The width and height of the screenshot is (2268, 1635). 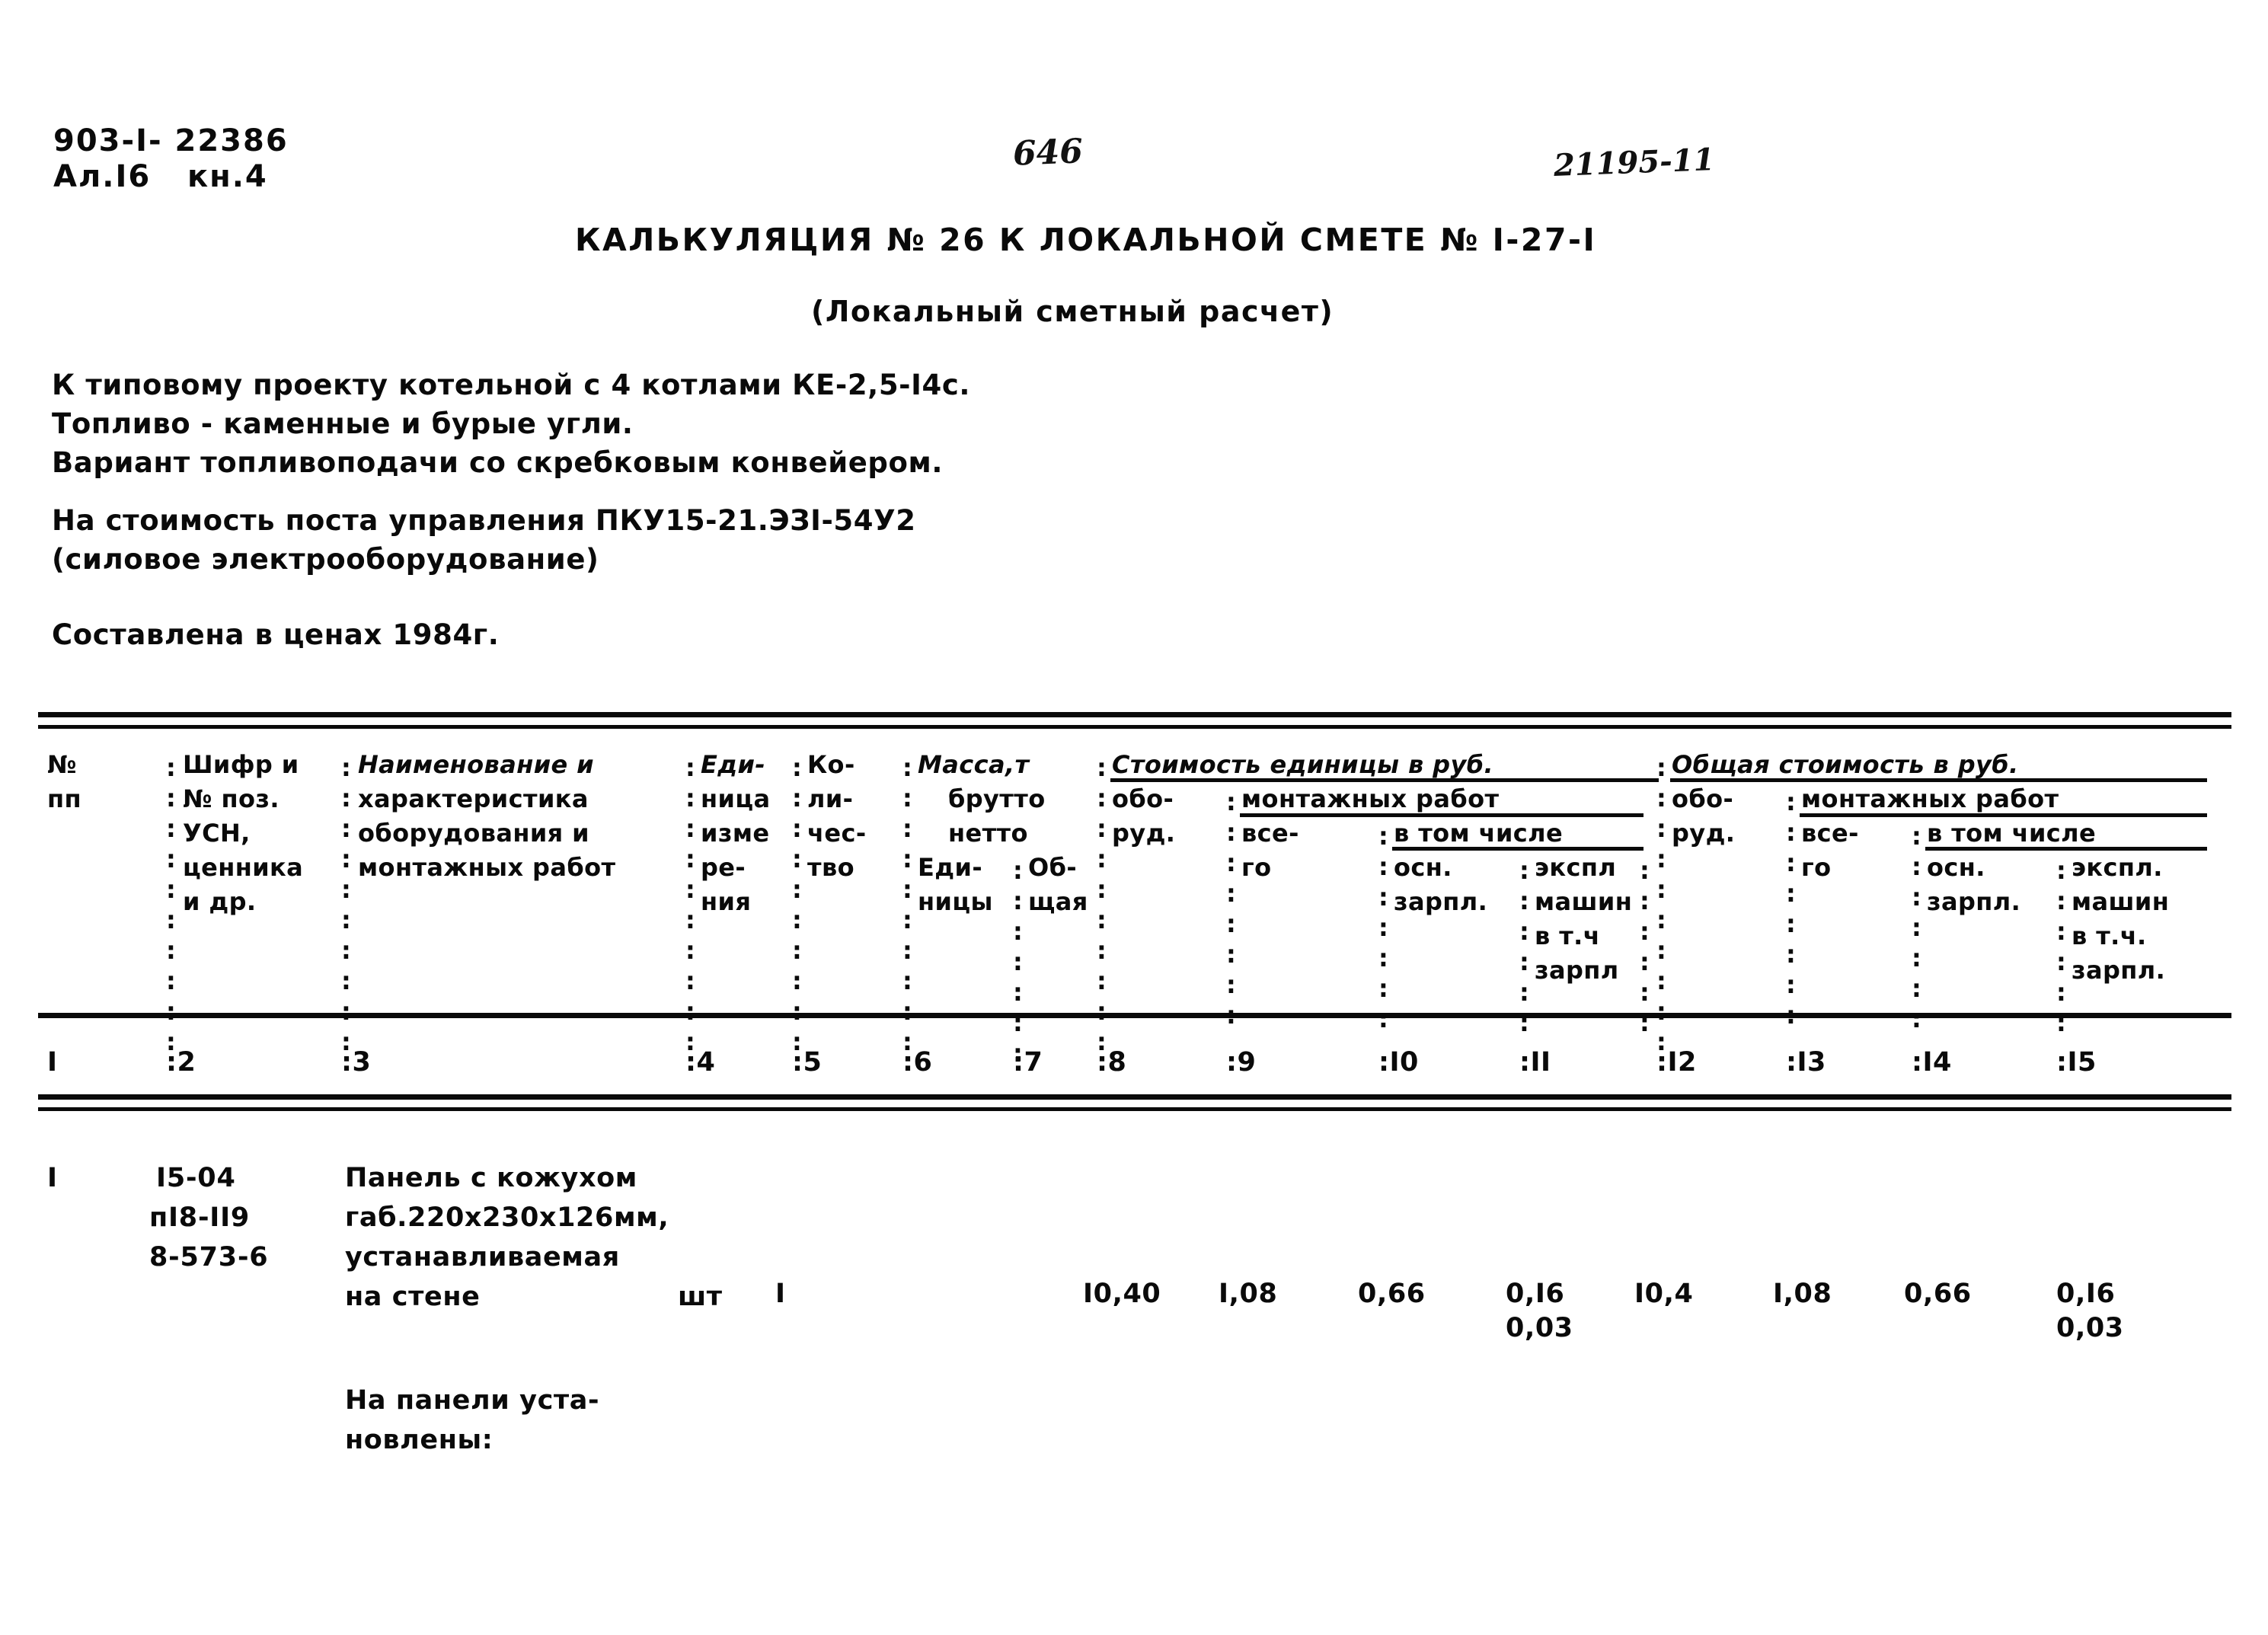 What do you see at coordinates (1932, 1063) in the screenshot?
I see `column-number-14: :I4` at bounding box center [1932, 1063].